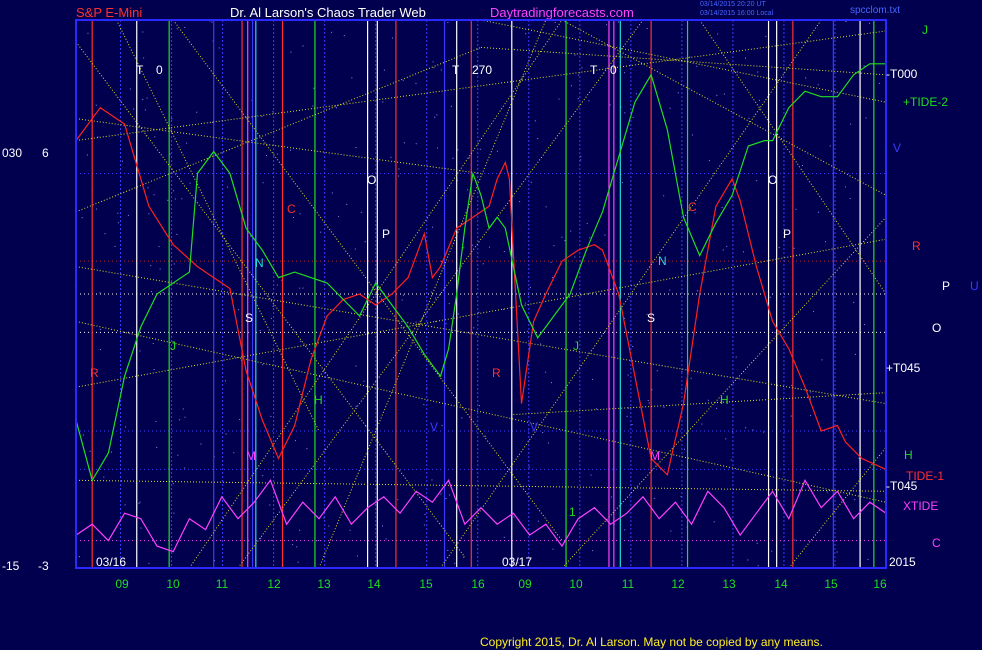 The image size is (982, 650). I want to click on date-label: 03/17, so click(517, 562).